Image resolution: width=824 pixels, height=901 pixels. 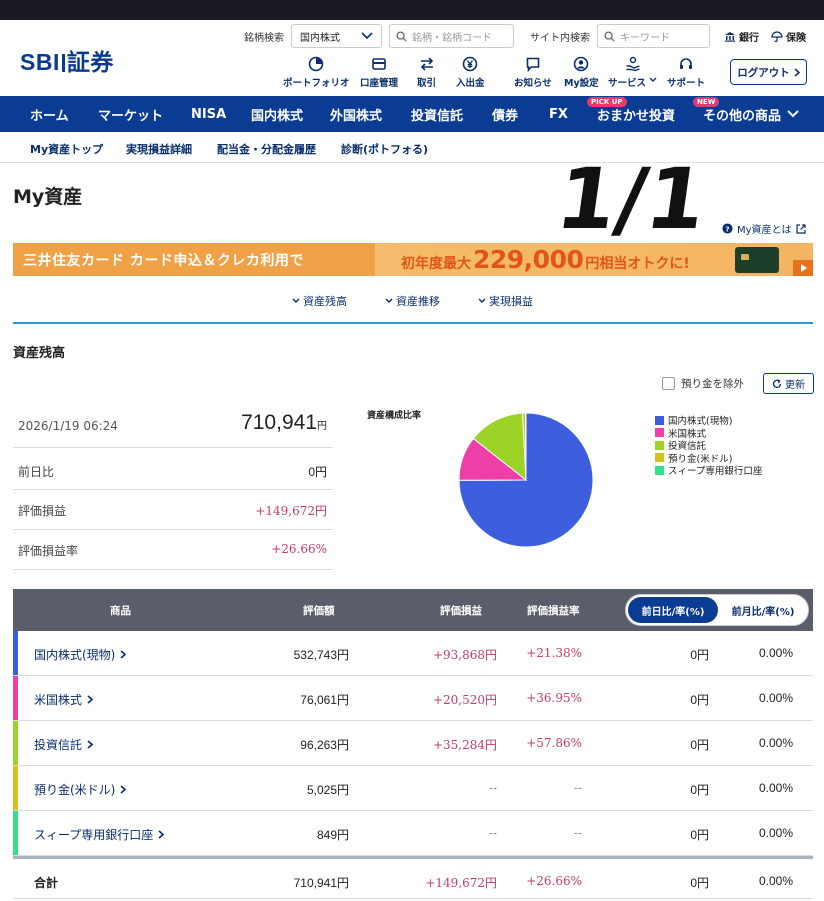 I want to click on main-nav-fx: FX, so click(x=558, y=114).